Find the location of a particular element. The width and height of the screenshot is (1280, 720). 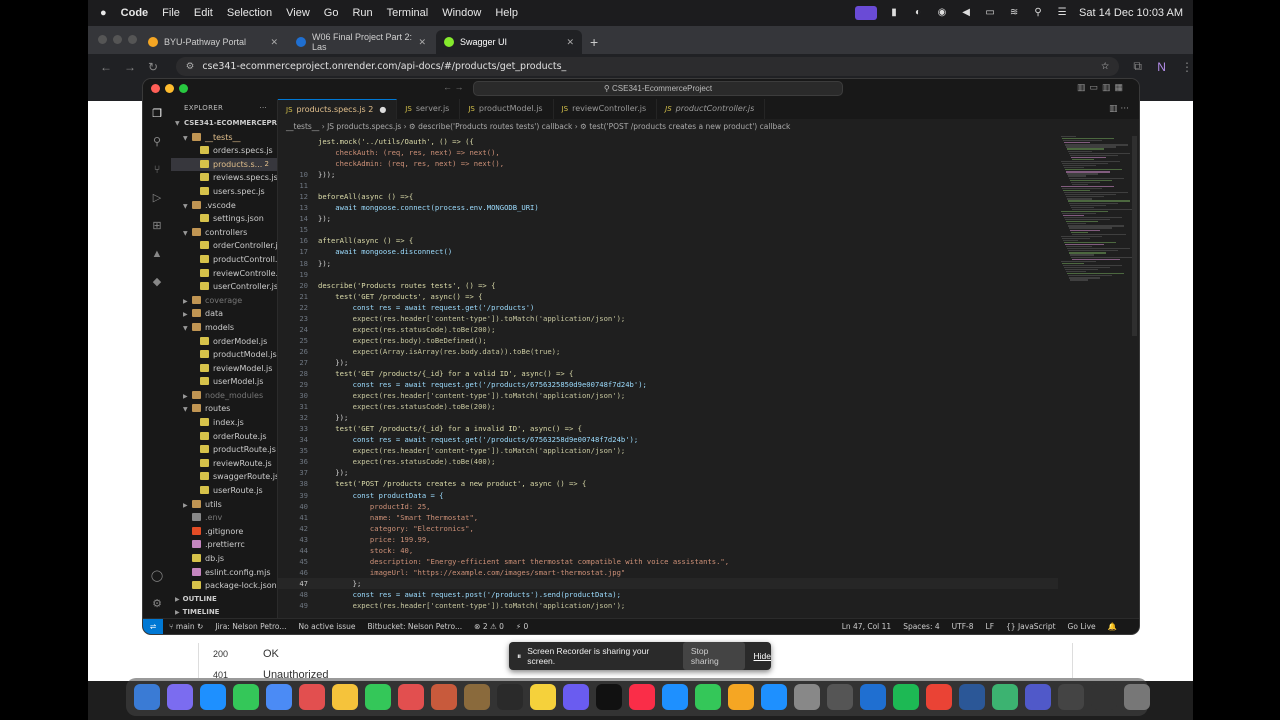

battery-icon: ▭ is located at coordinates (990, 13).